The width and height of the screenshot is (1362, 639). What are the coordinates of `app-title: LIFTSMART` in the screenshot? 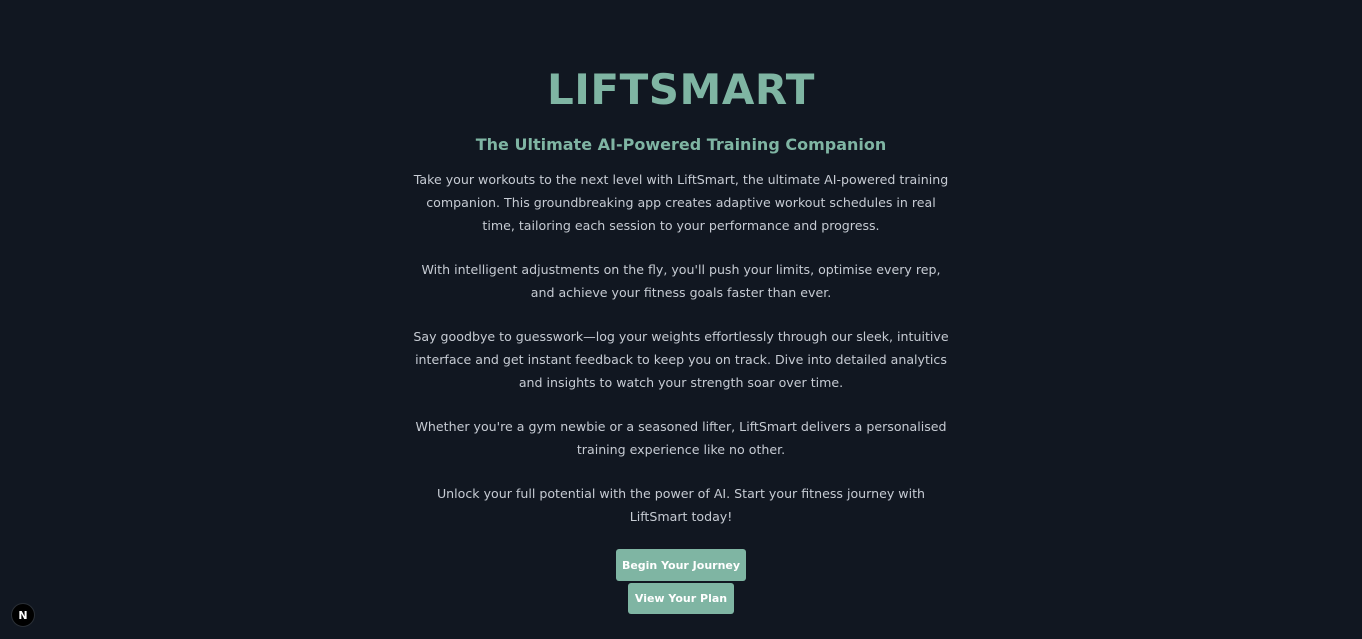 It's located at (681, 89).